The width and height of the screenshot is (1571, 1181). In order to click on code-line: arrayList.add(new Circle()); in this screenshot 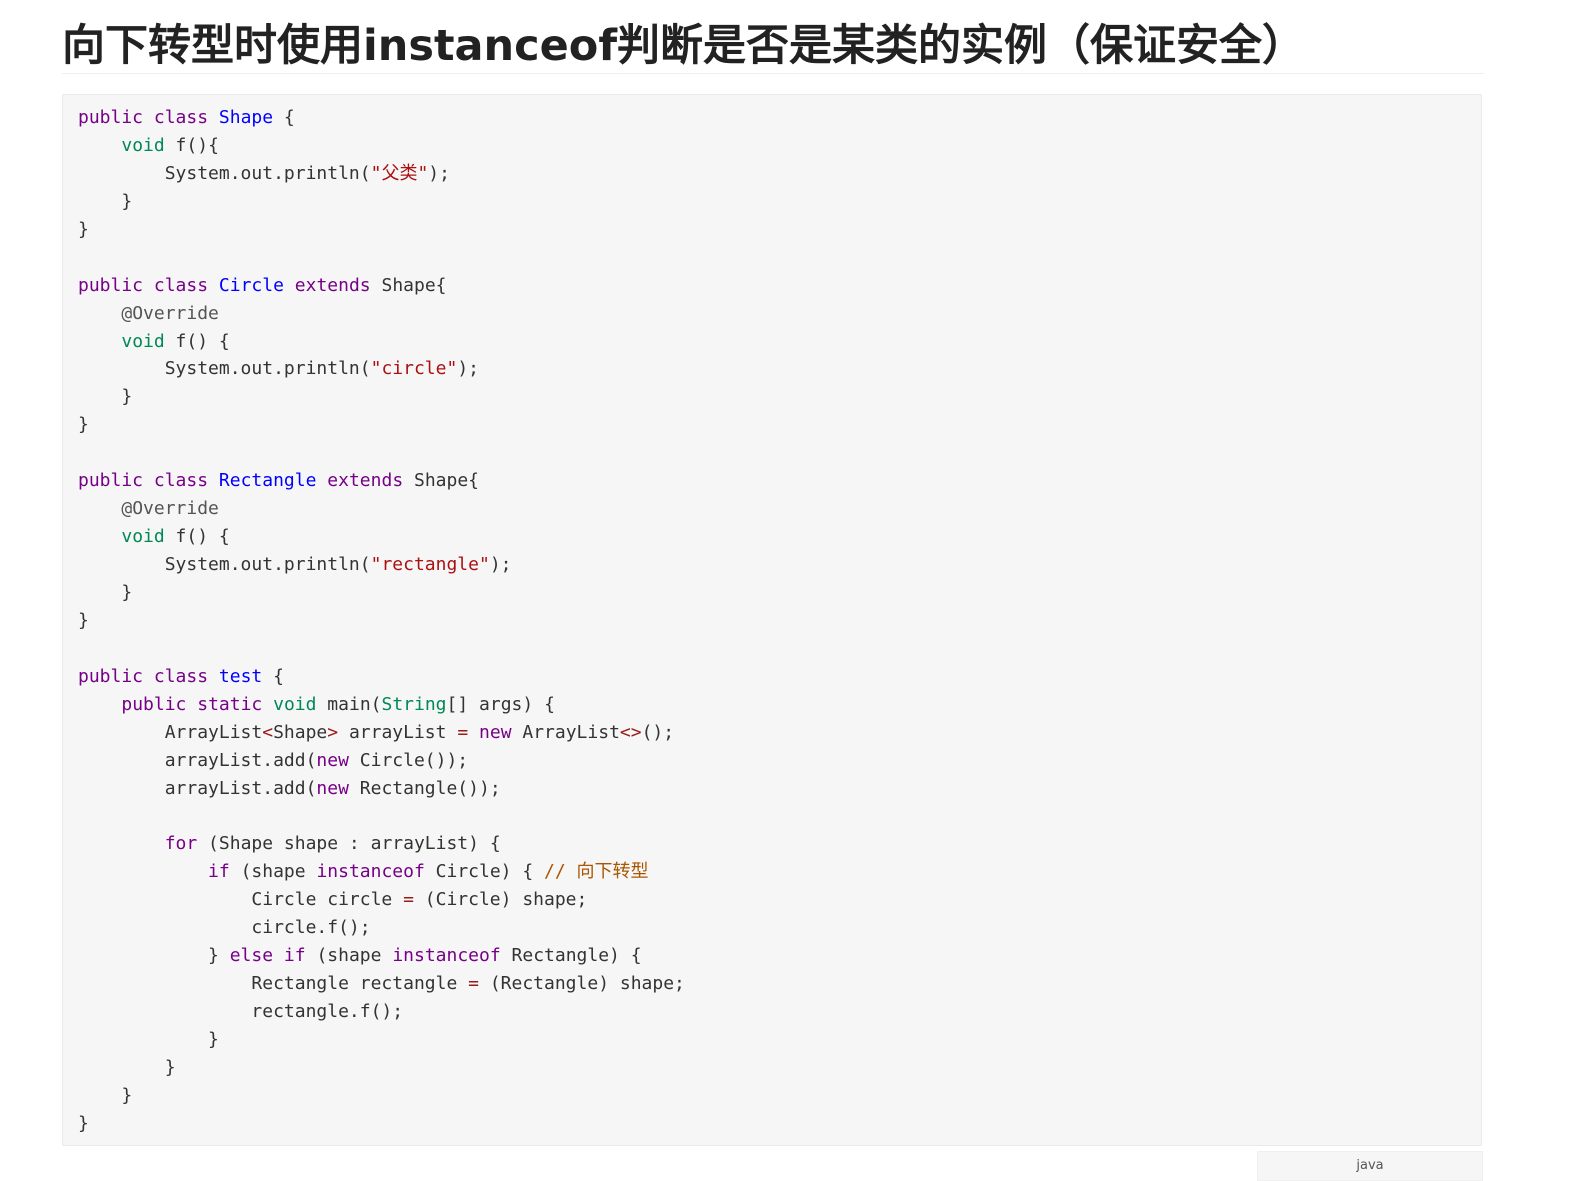, I will do `click(381, 761)`.